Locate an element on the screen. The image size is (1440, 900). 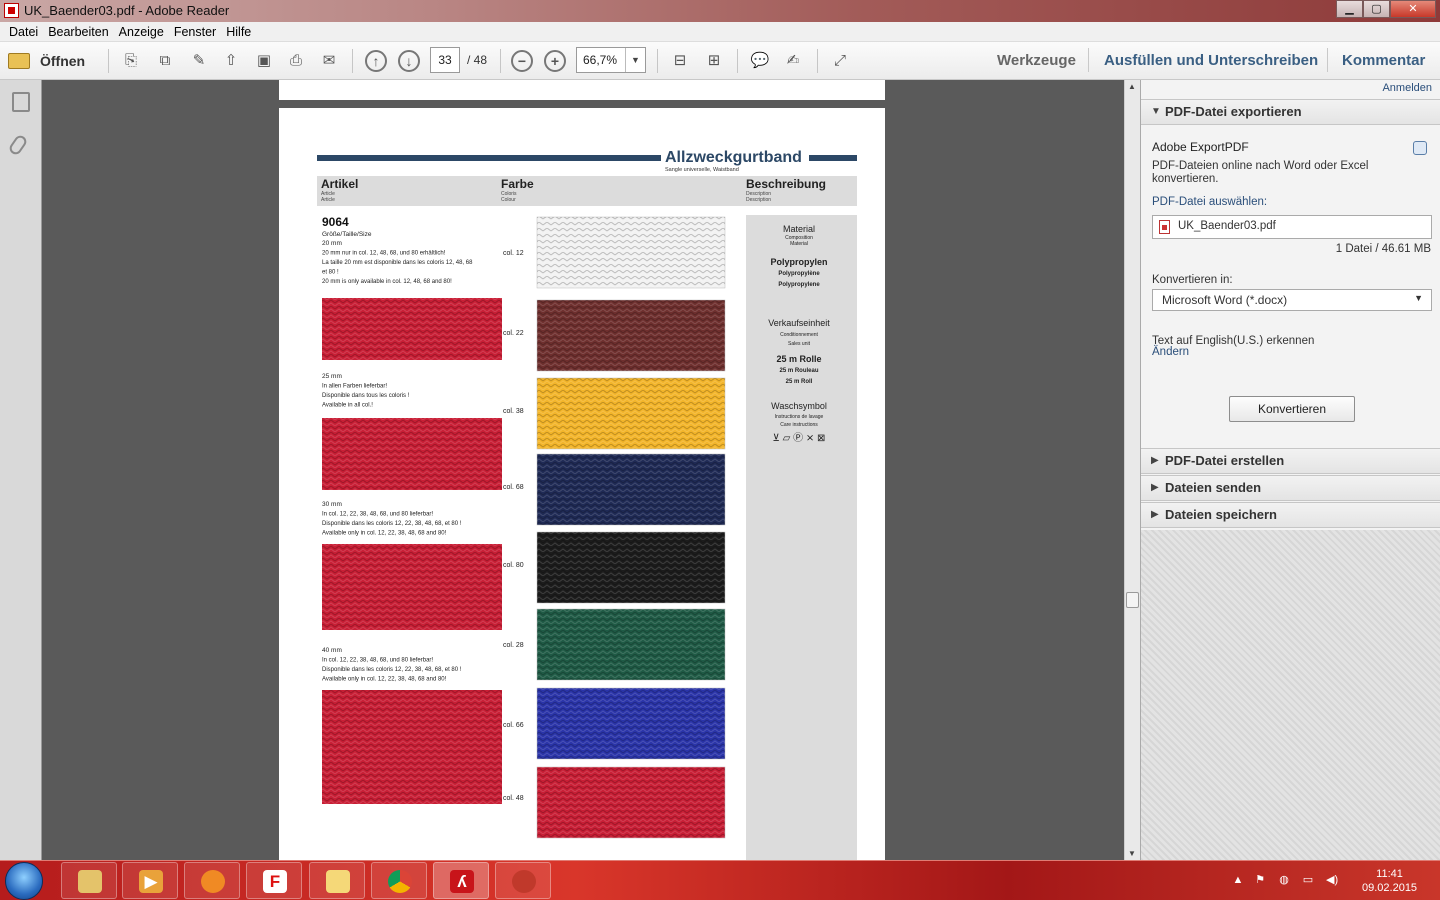
convert-format-select: Microsoft Word (*.docx) ▼ is located at coordinates (1292, 300).